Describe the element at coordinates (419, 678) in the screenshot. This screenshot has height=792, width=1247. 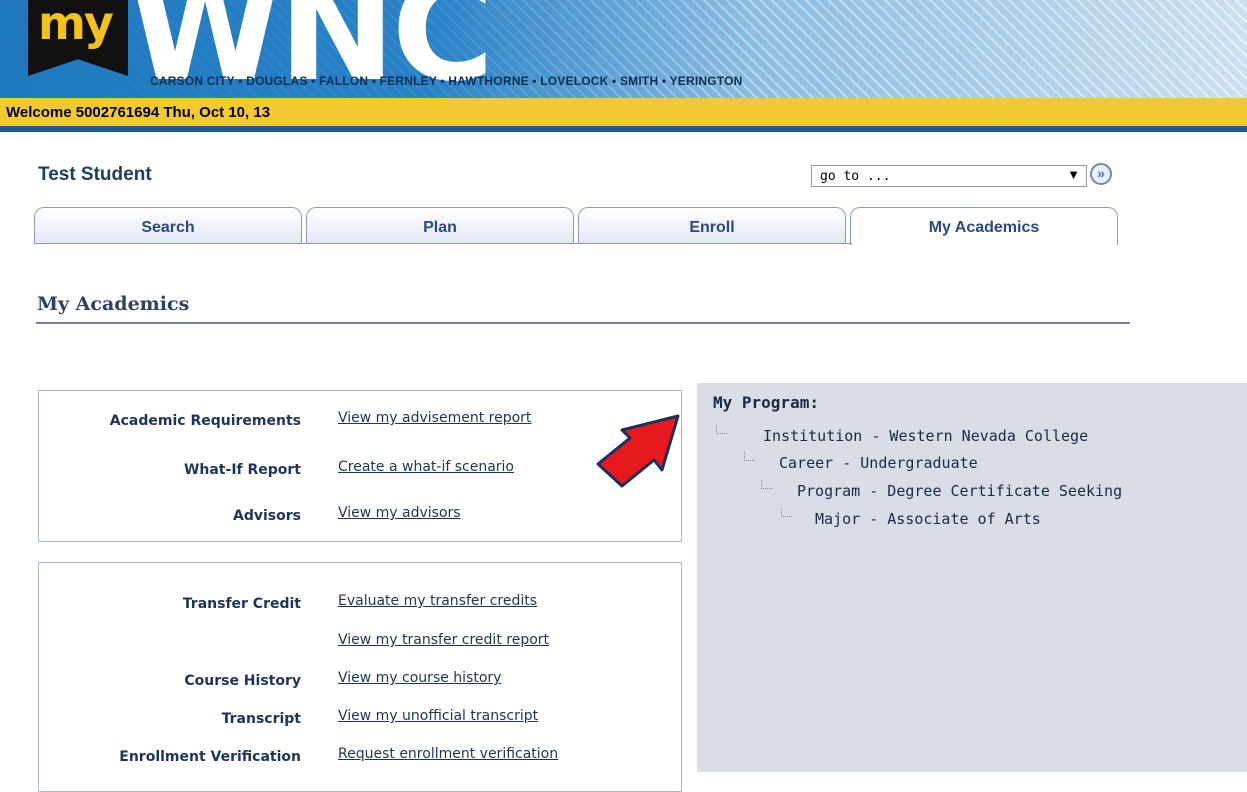
I see `course-history-link: View my course history` at that location.